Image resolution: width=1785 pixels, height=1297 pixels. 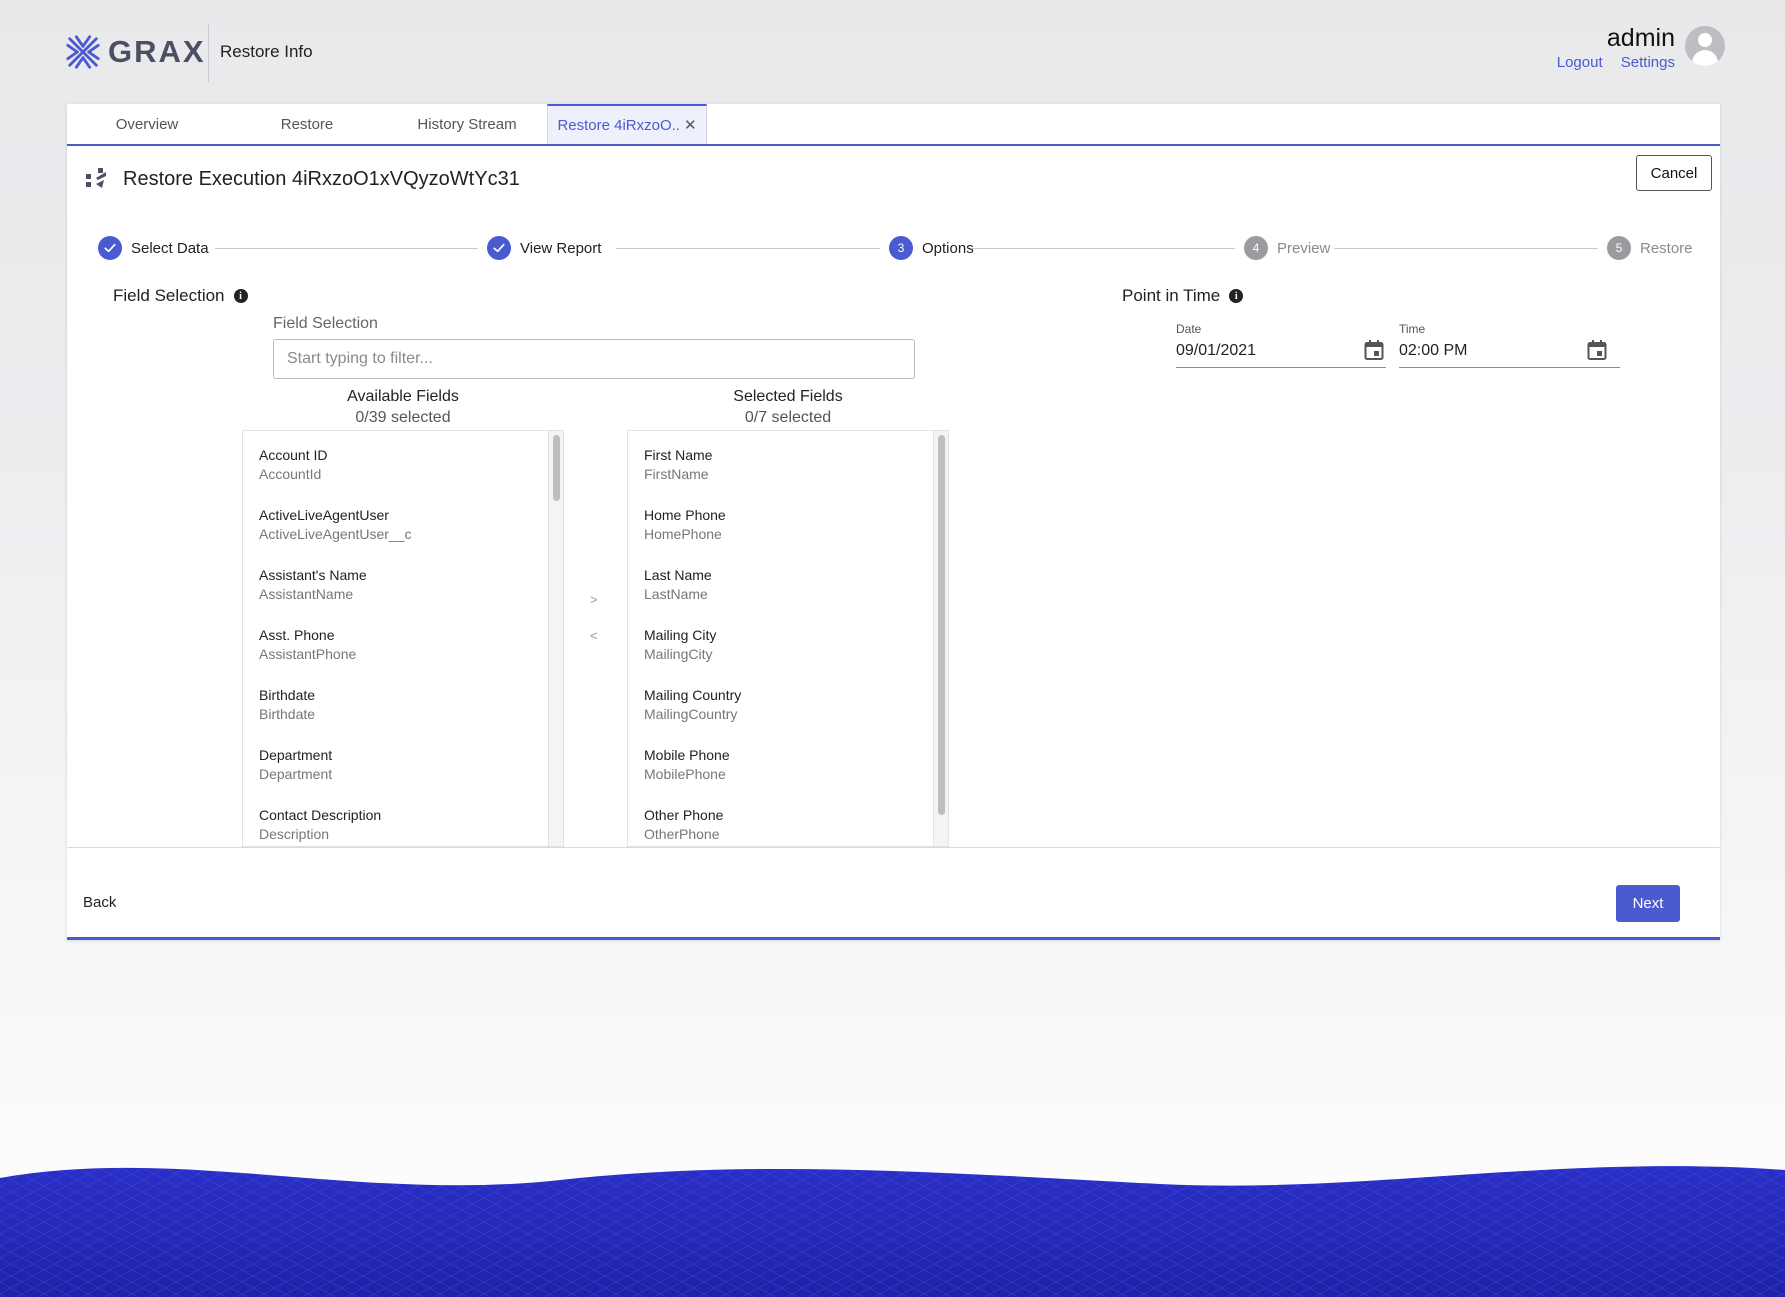 What do you see at coordinates (618, 125) in the screenshot?
I see `tab-restore-execution-label: Restore 4iRxzoO..` at bounding box center [618, 125].